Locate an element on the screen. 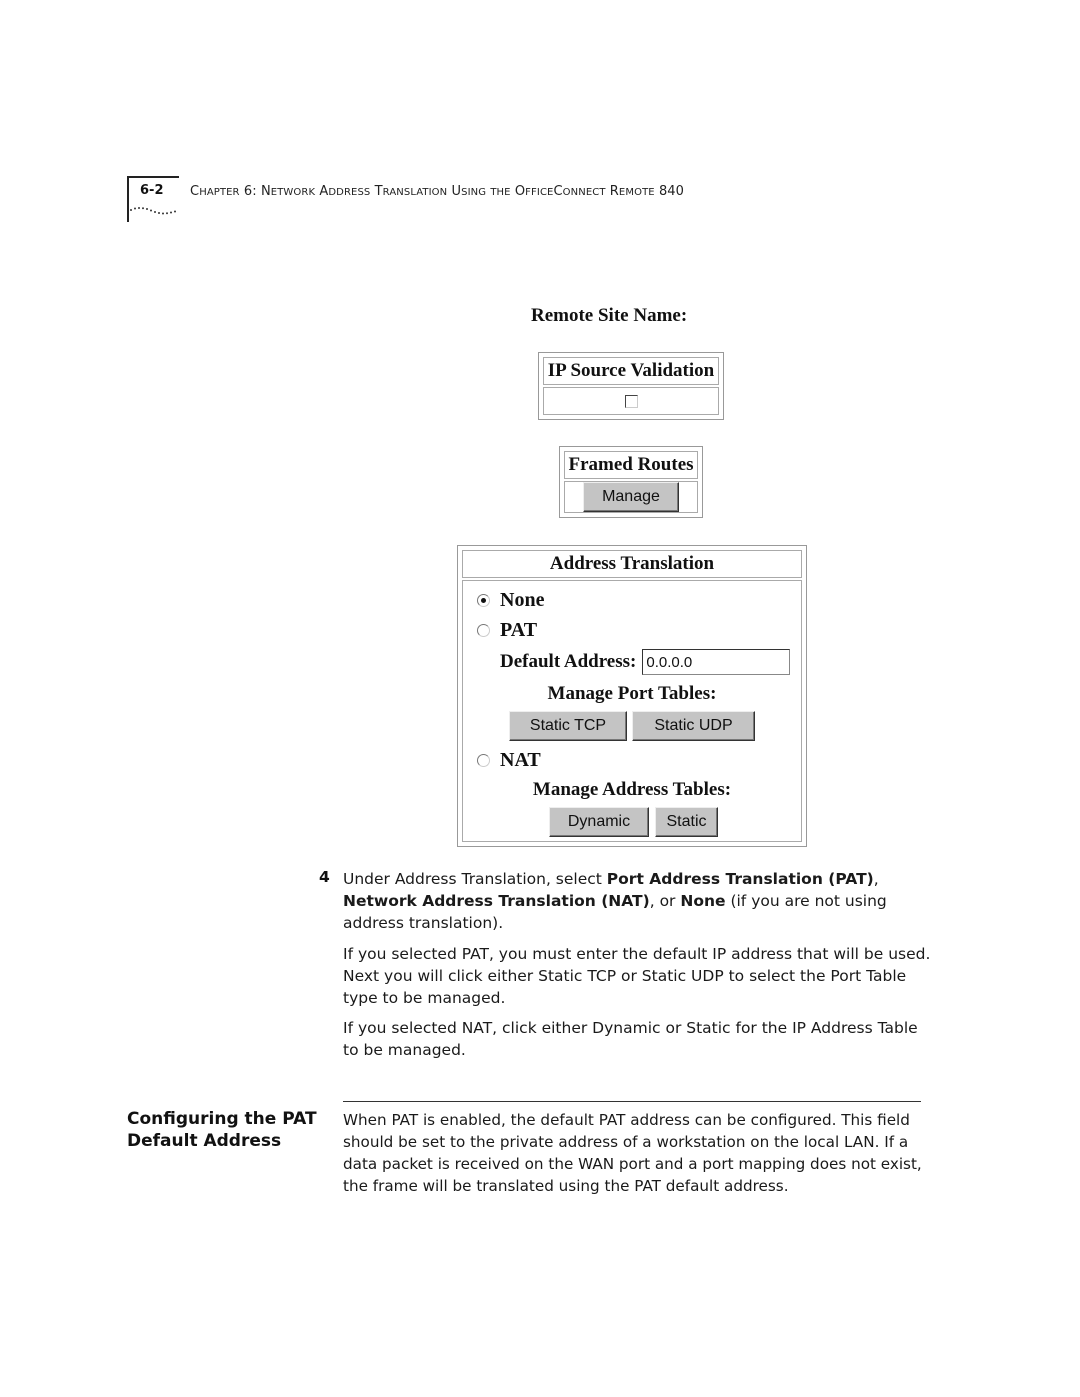 Image resolution: width=1080 pixels, height=1397 pixels. option-none-row: None is located at coordinates (510, 600).